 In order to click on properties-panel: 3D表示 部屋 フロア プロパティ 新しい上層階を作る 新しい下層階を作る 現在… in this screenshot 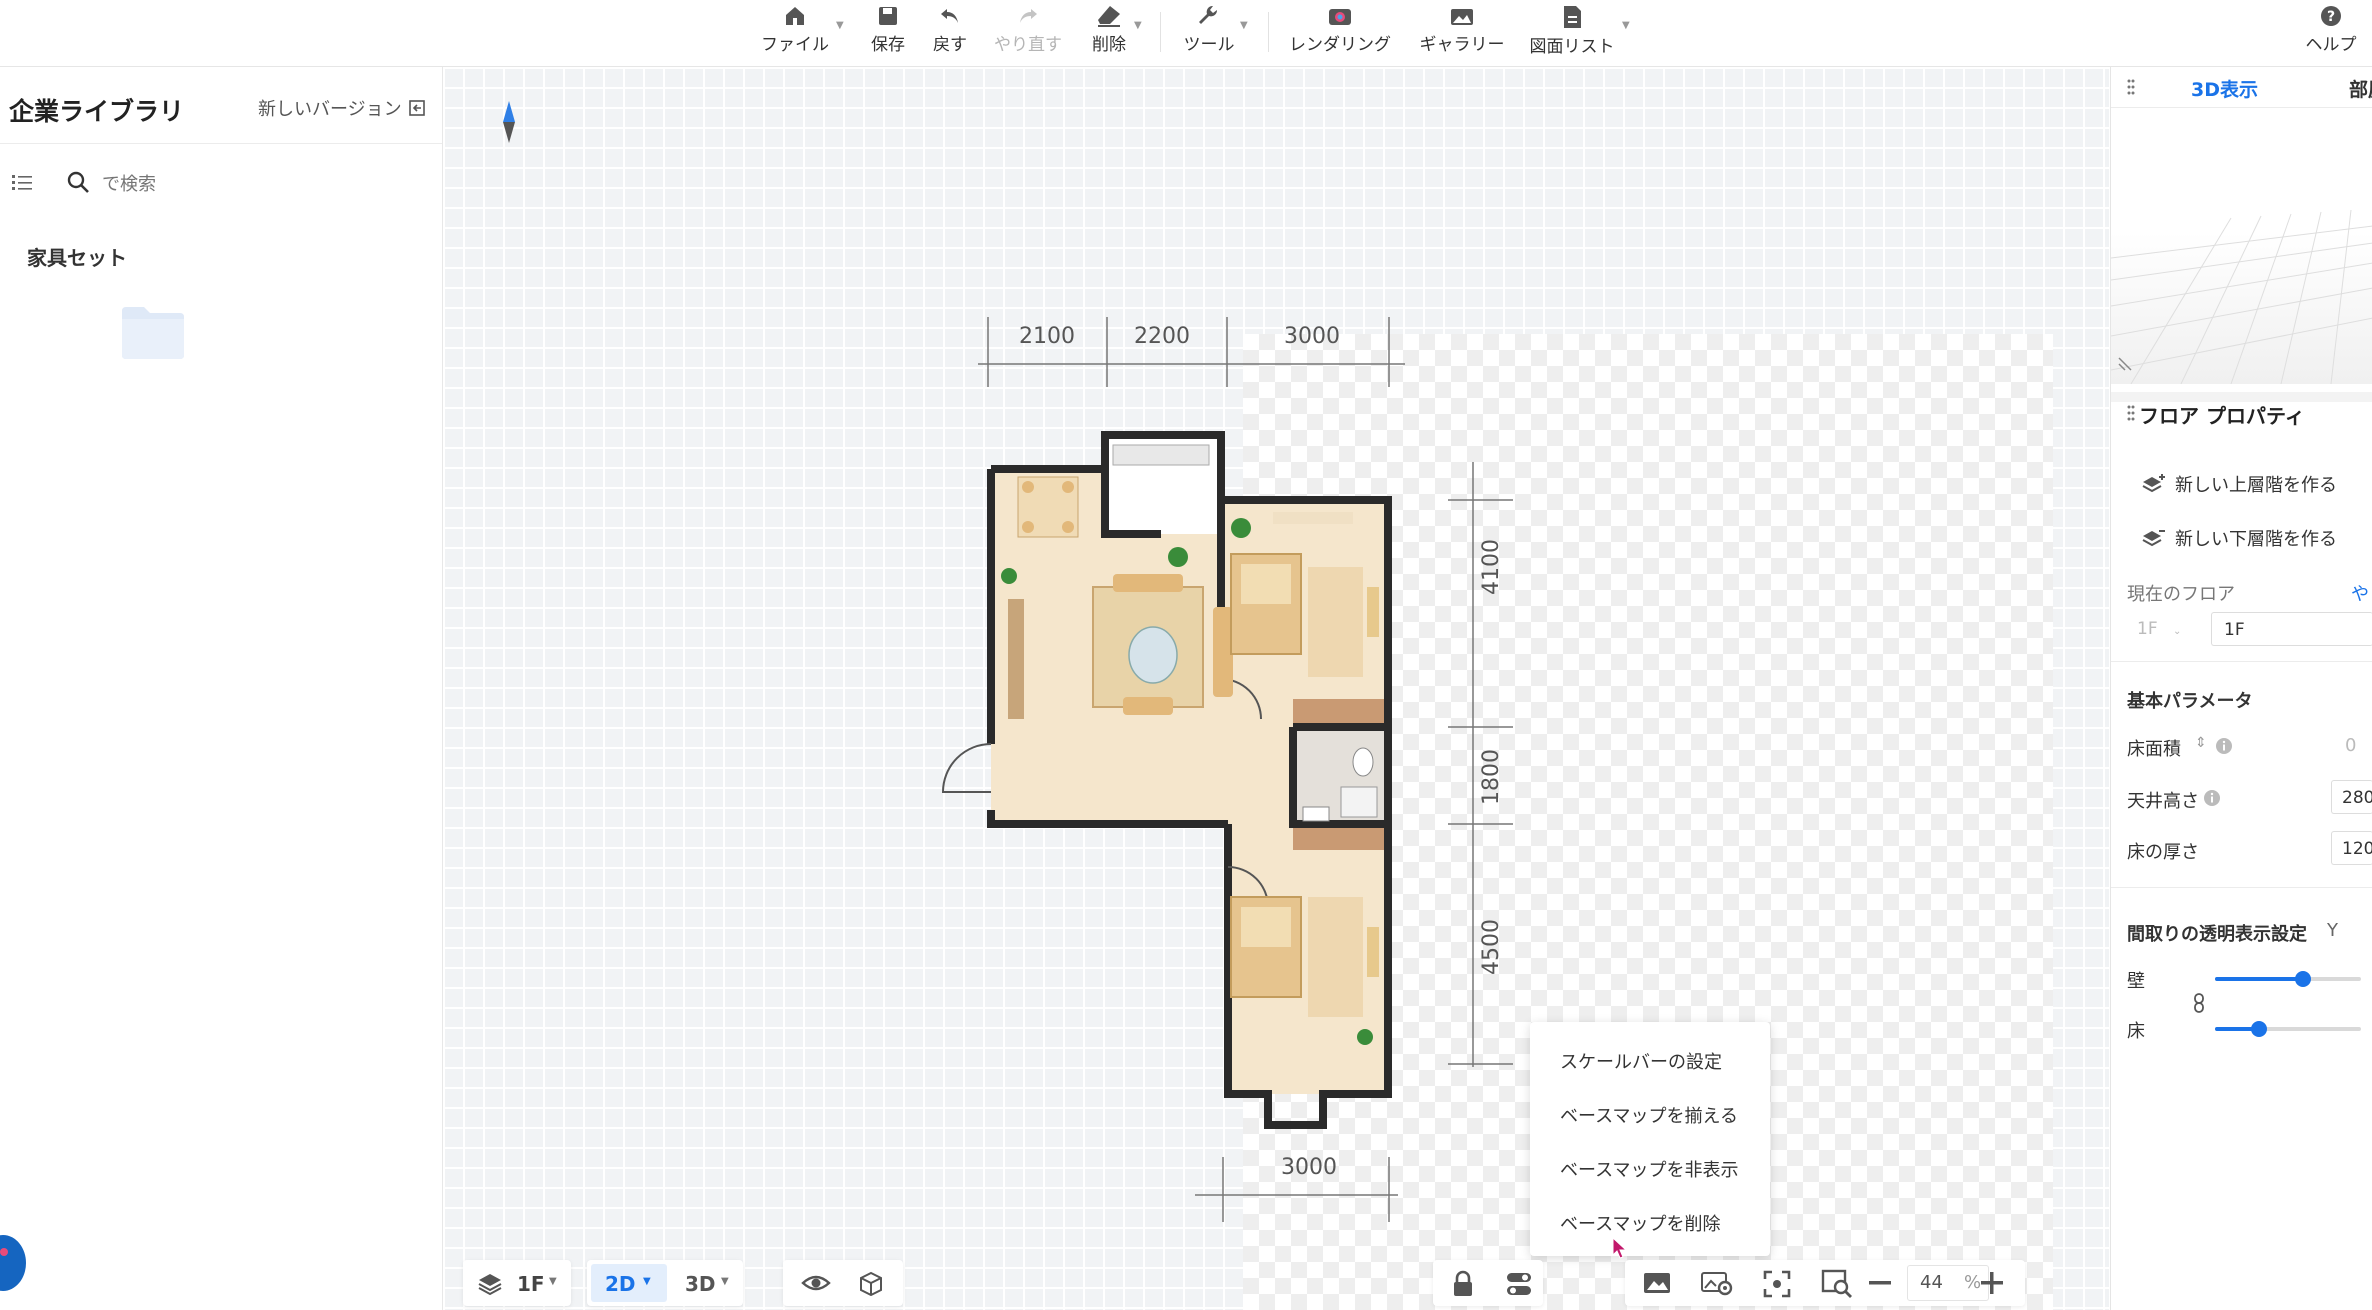, I will do `click(2241, 688)`.